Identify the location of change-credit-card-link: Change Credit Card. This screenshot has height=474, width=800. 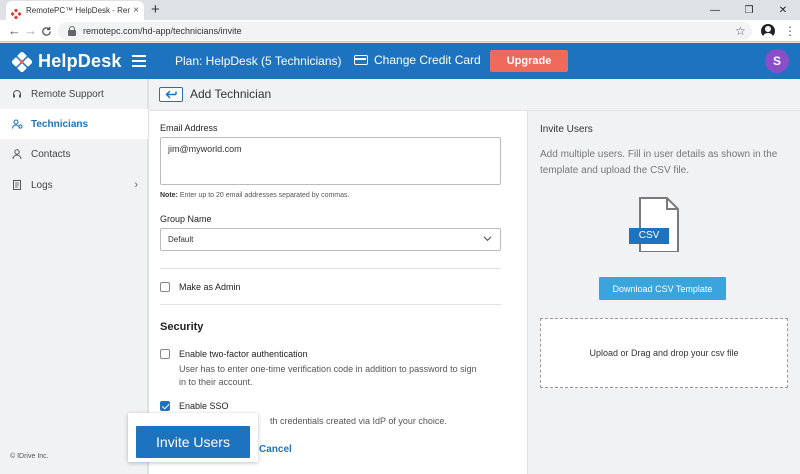
(417, 60).